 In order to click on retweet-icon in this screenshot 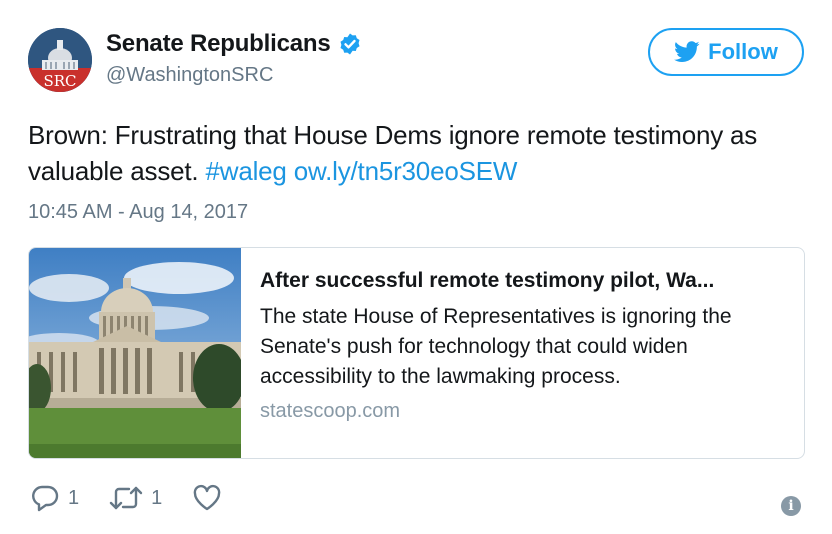, I will do `click(126, 498)`.